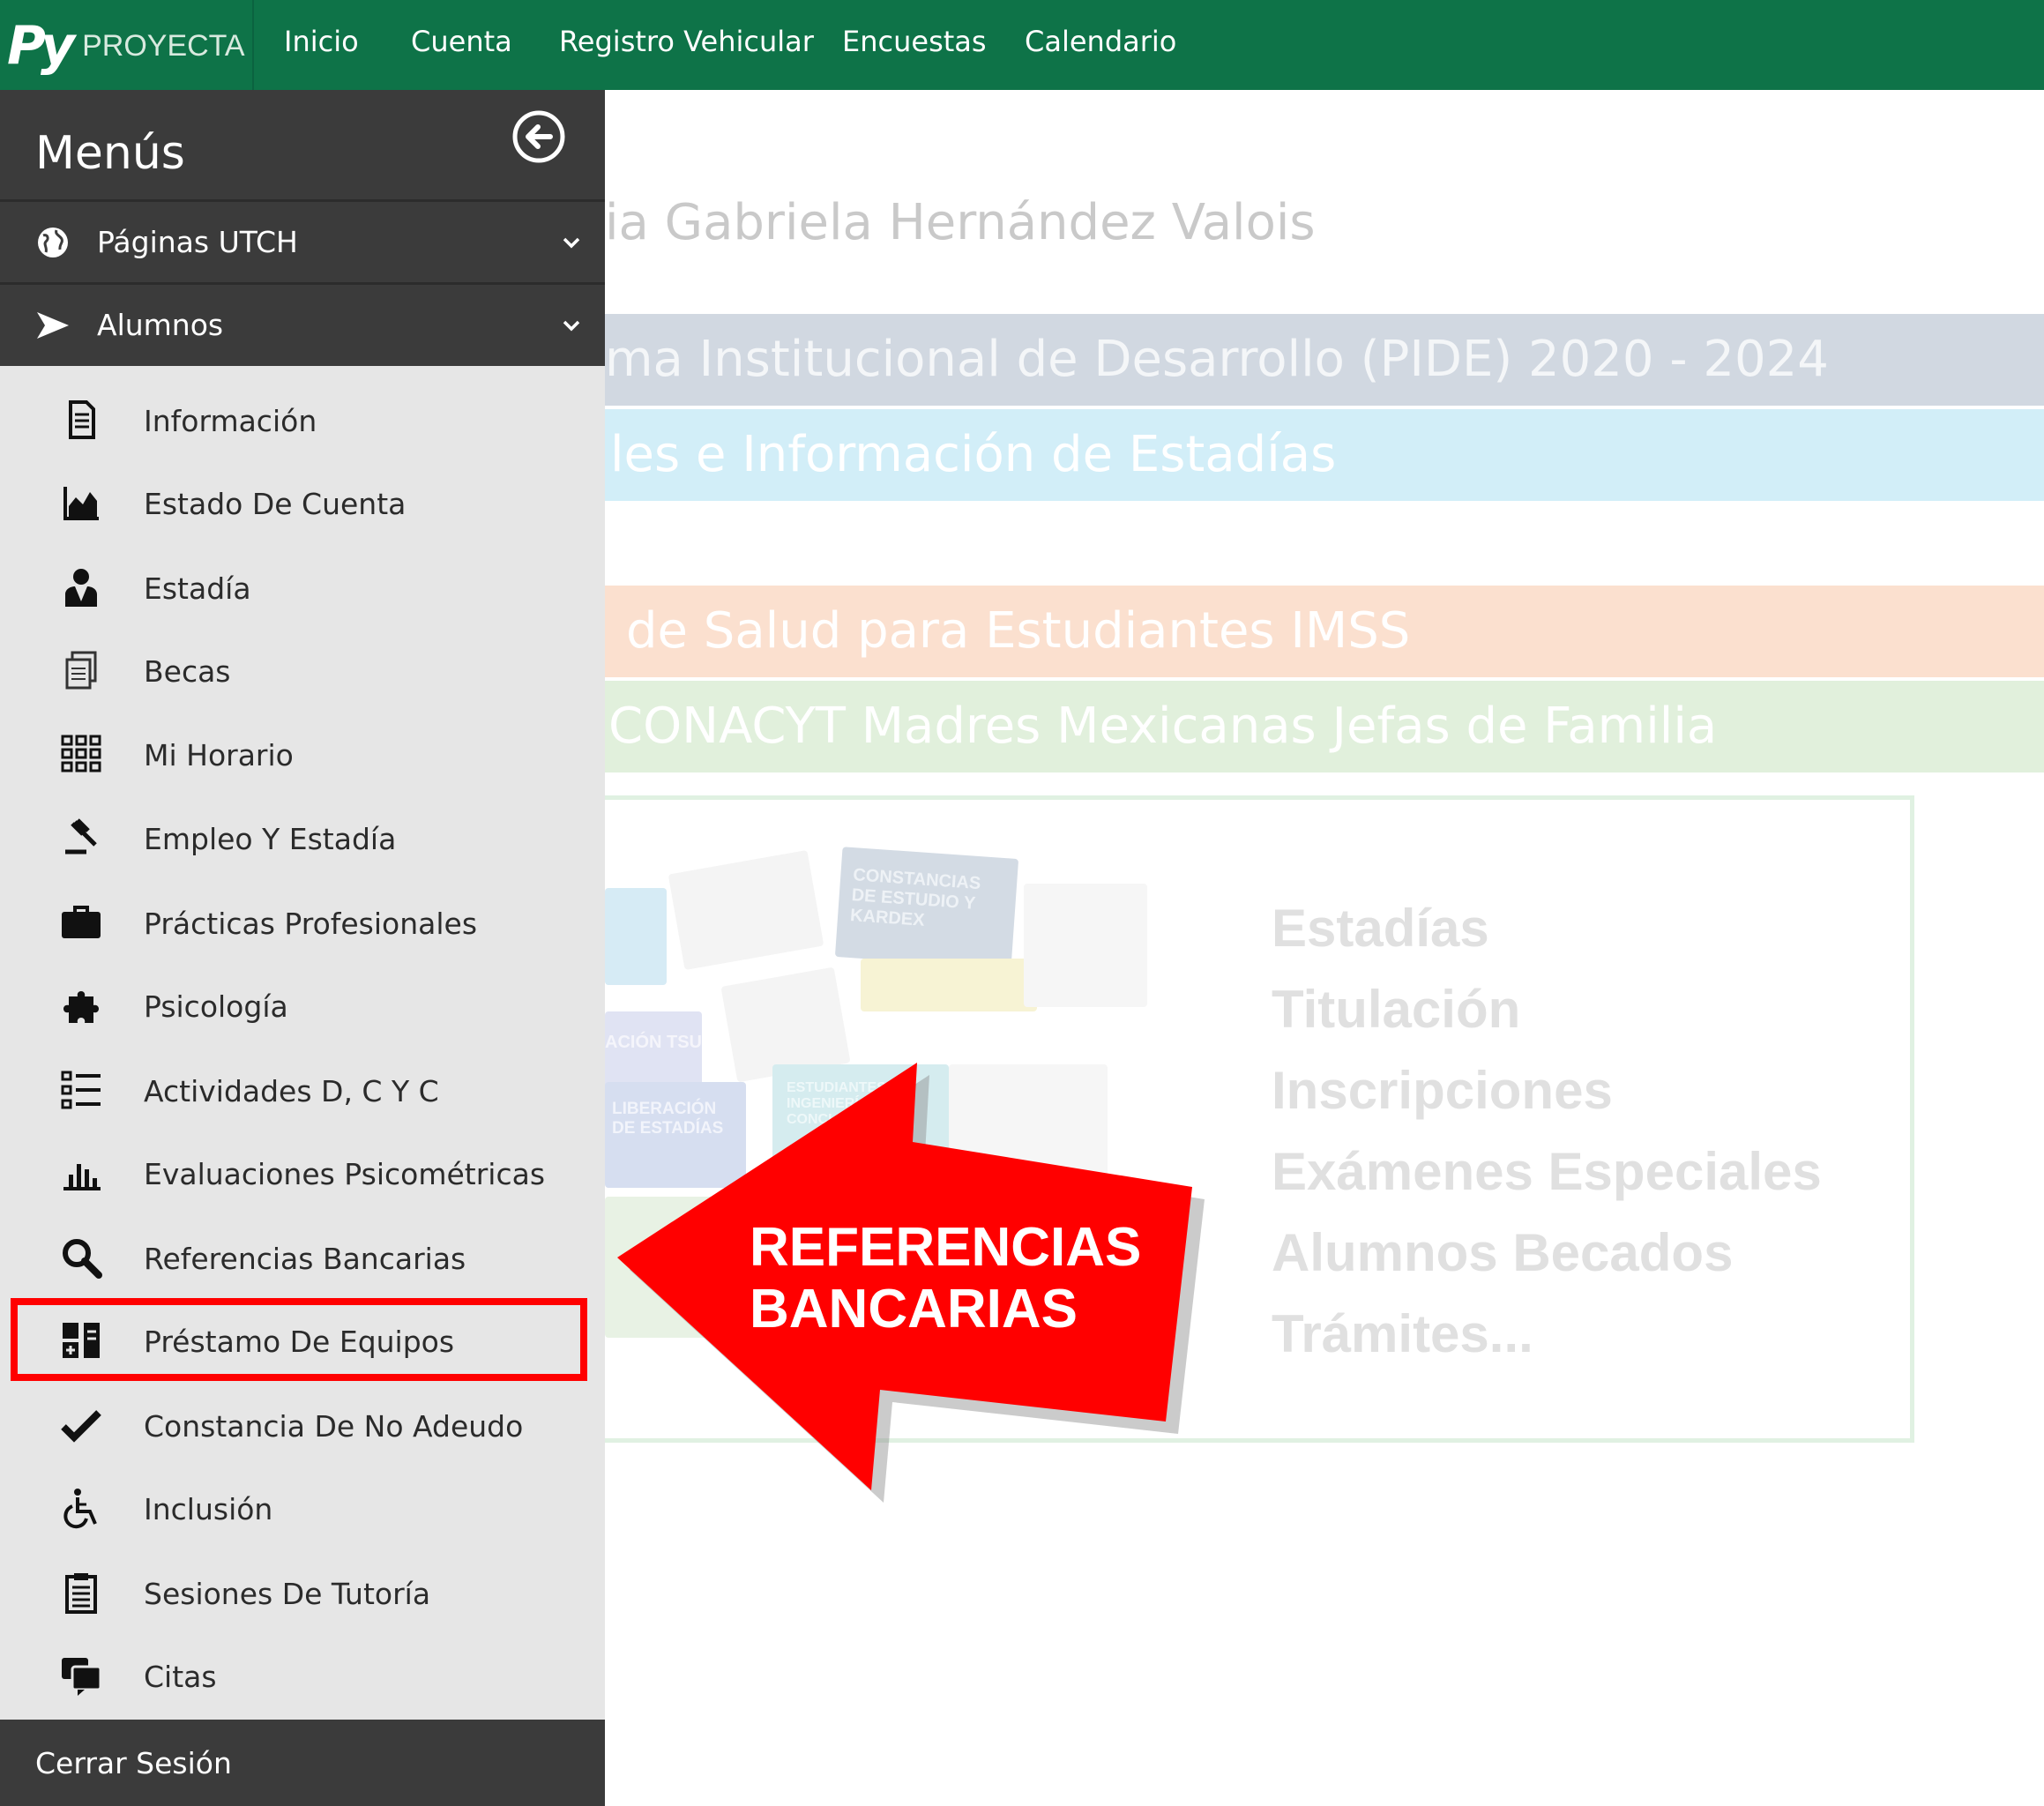 The width and height of the screenshot is (2044, 1806). Describe the element at coordinates (41, 46) in the screenshot. I see `logo-mark: Py` at that location.